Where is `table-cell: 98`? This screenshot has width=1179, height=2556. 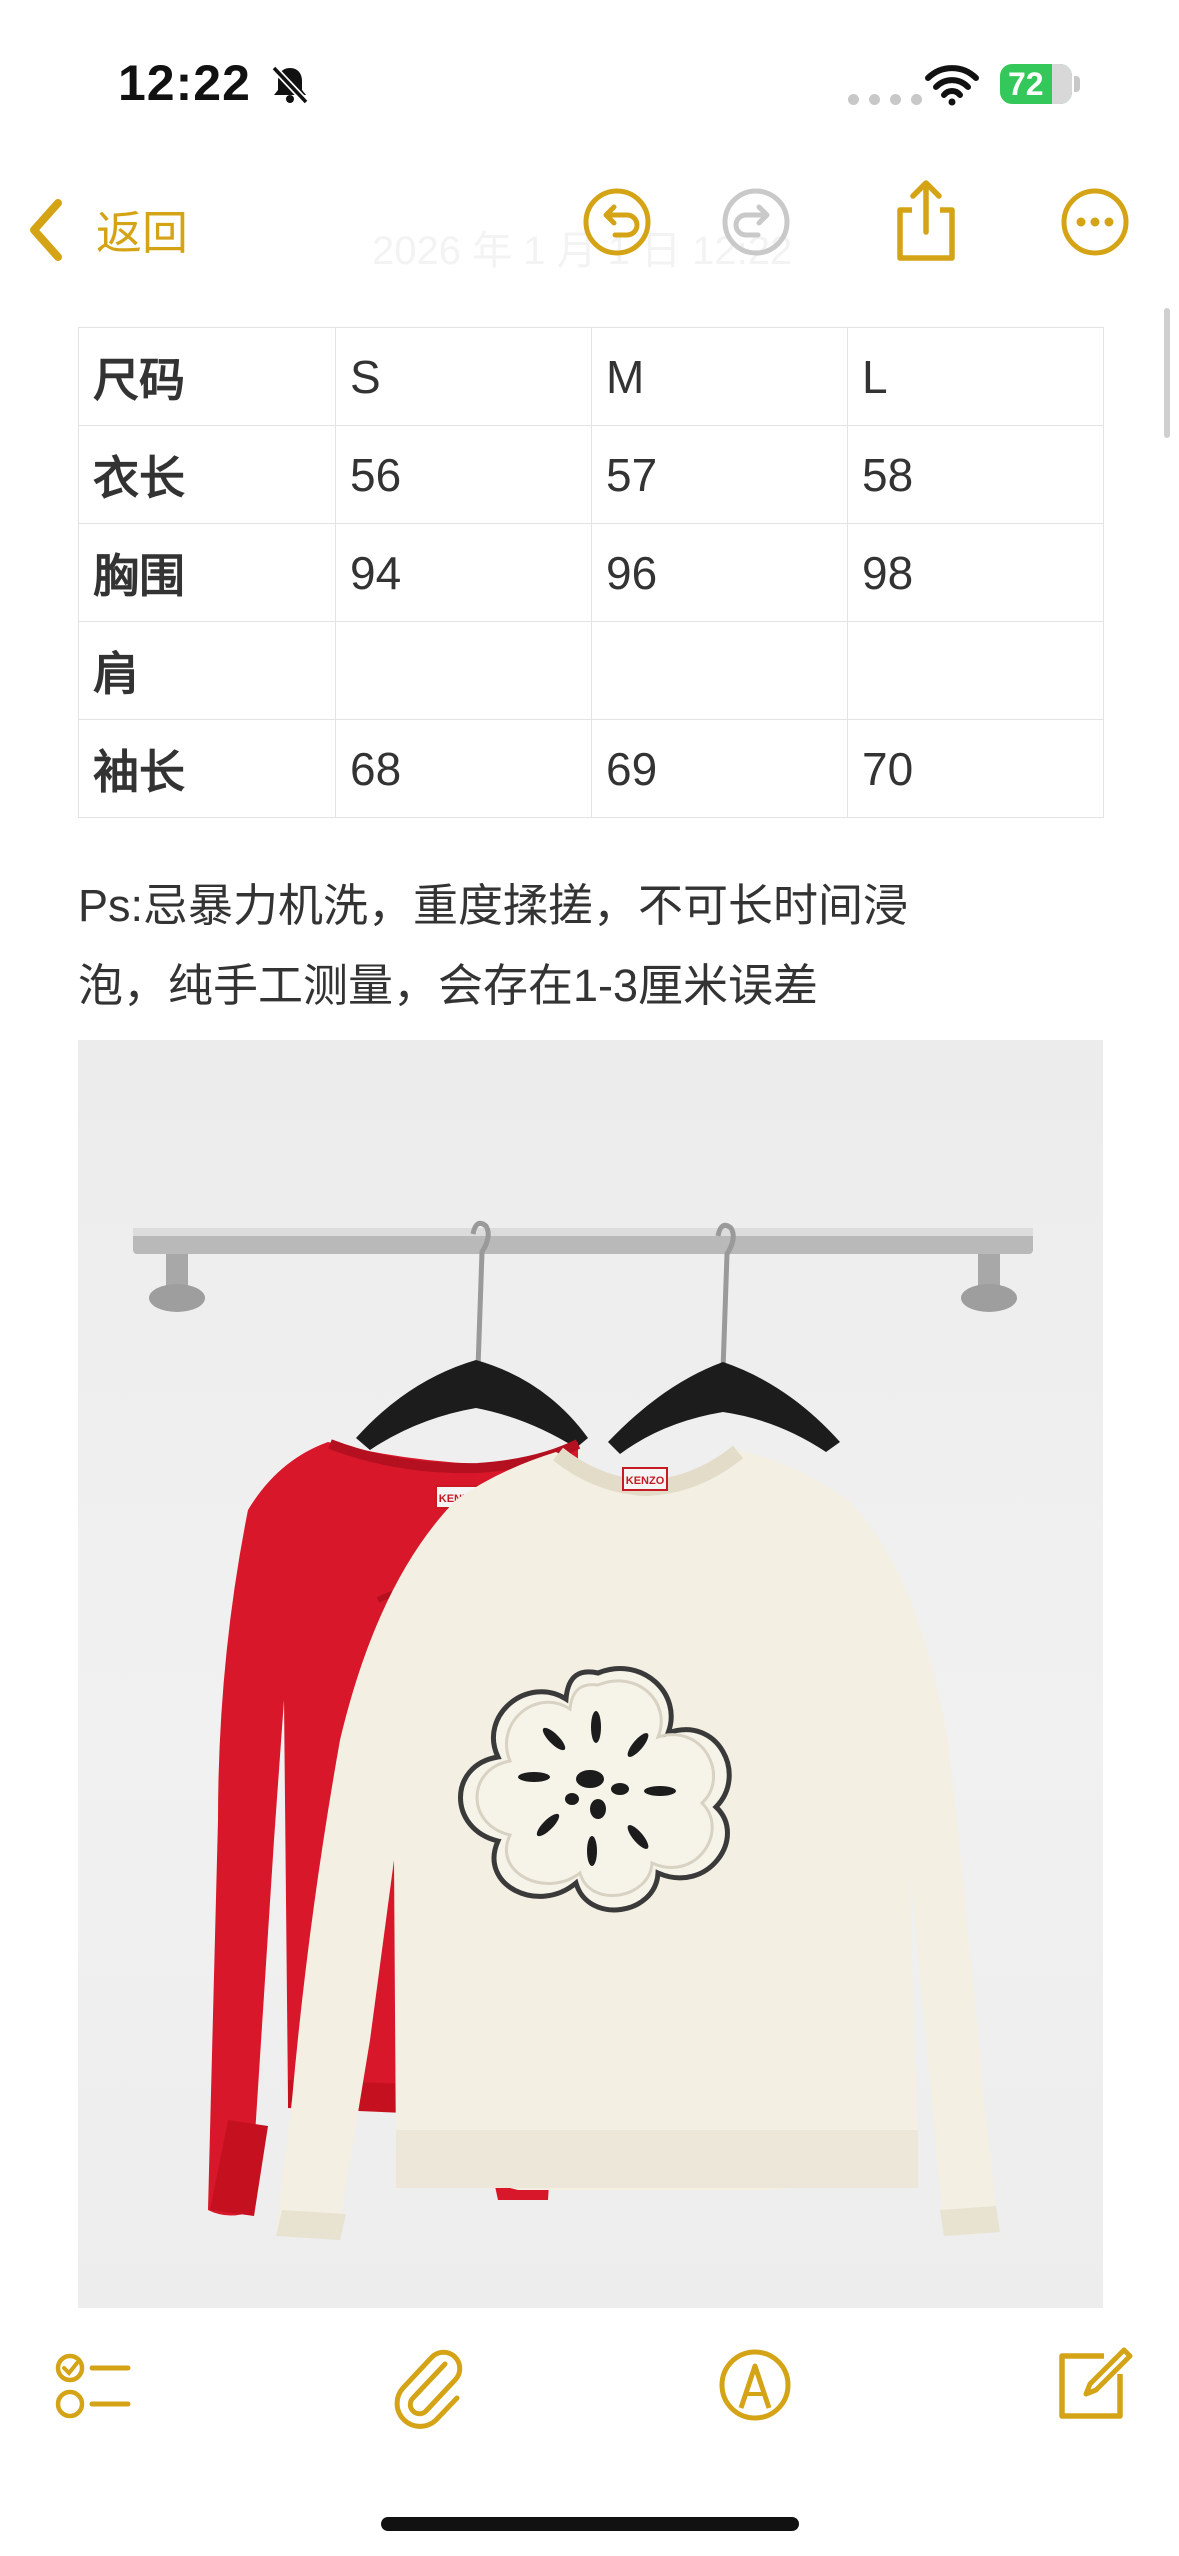 table-cell: 98 is located at coordinates (975, 572).